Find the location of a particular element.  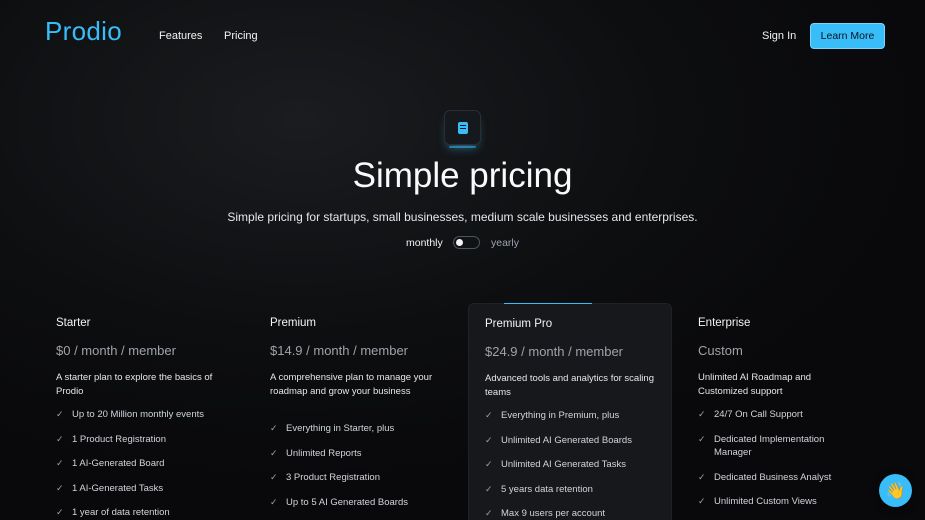

logo: Prodio is located at coordinates (83, 31).